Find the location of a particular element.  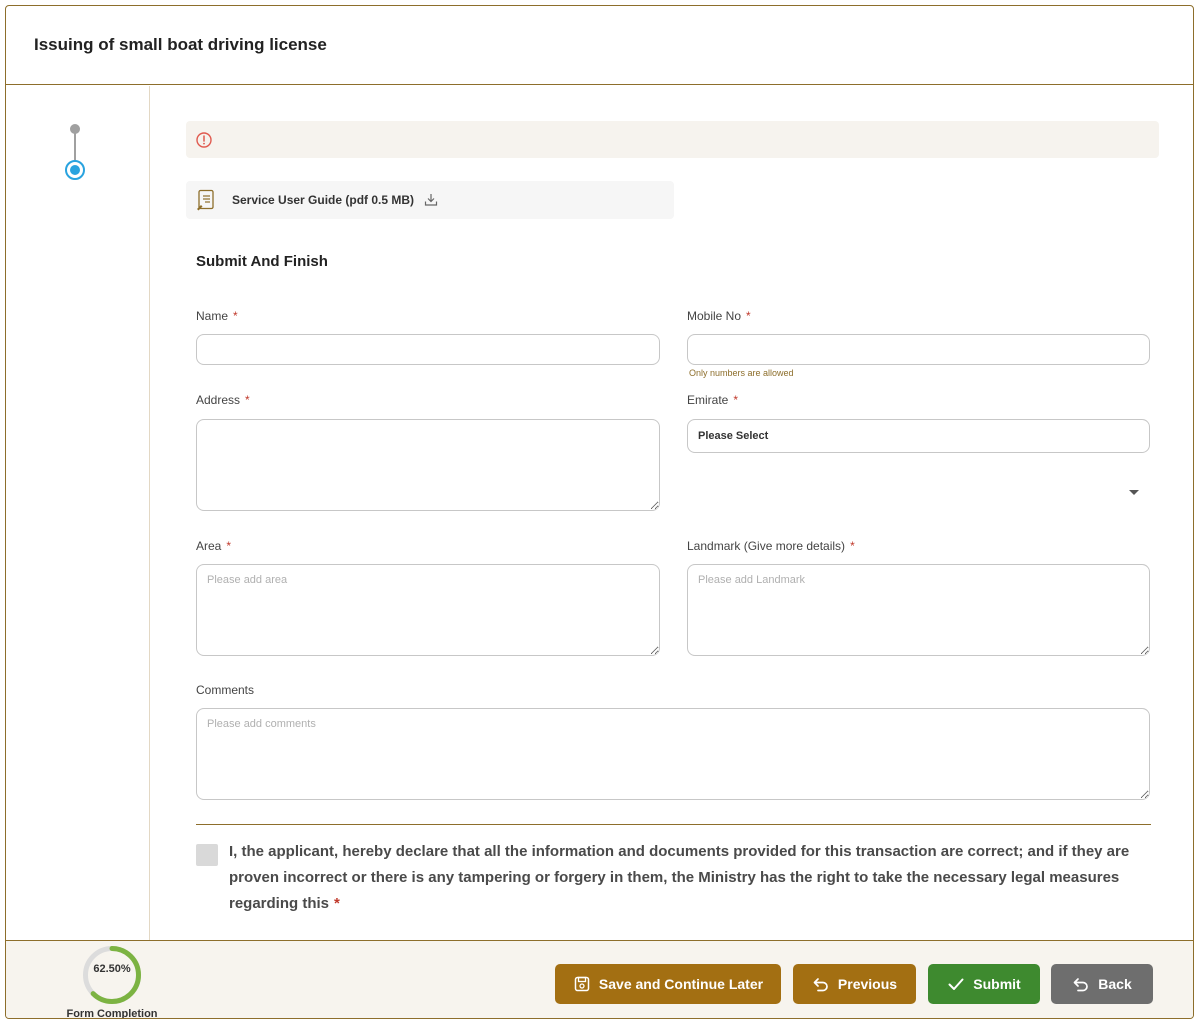

download-icon is located at coordinates (431, 200).